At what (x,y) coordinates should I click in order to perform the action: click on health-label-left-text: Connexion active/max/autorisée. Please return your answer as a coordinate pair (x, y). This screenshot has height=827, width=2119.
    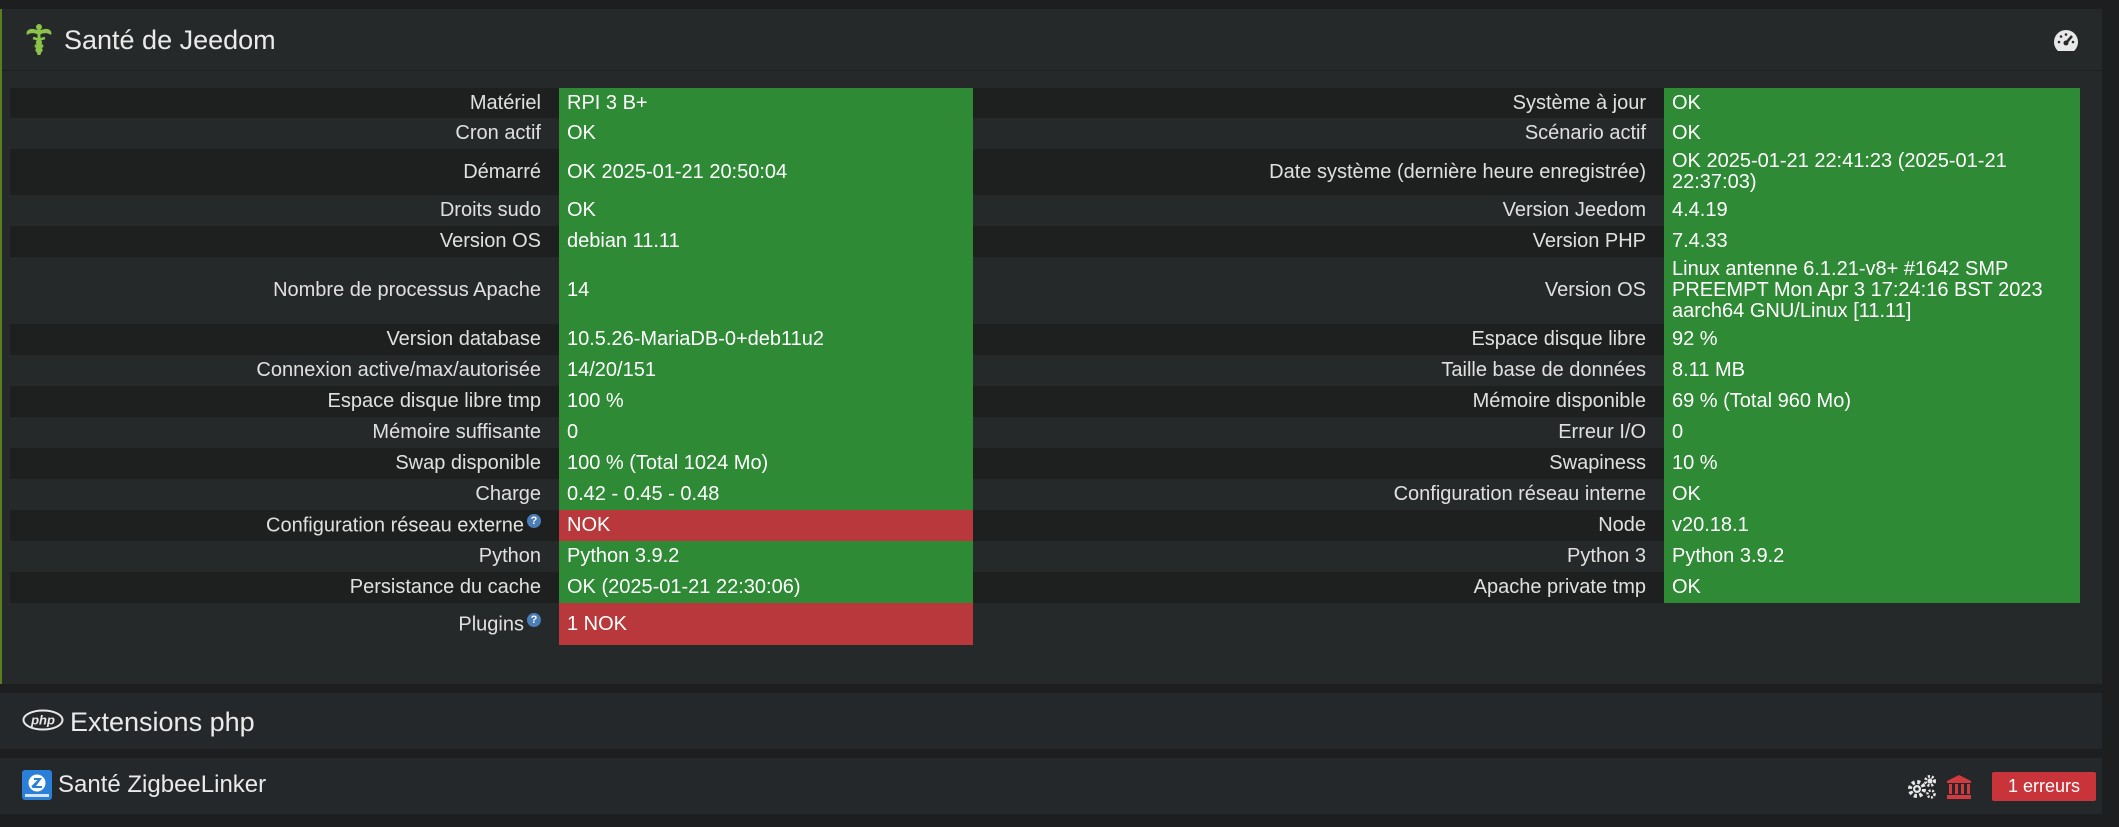
    Looking at the image, I should click on (398, 370).